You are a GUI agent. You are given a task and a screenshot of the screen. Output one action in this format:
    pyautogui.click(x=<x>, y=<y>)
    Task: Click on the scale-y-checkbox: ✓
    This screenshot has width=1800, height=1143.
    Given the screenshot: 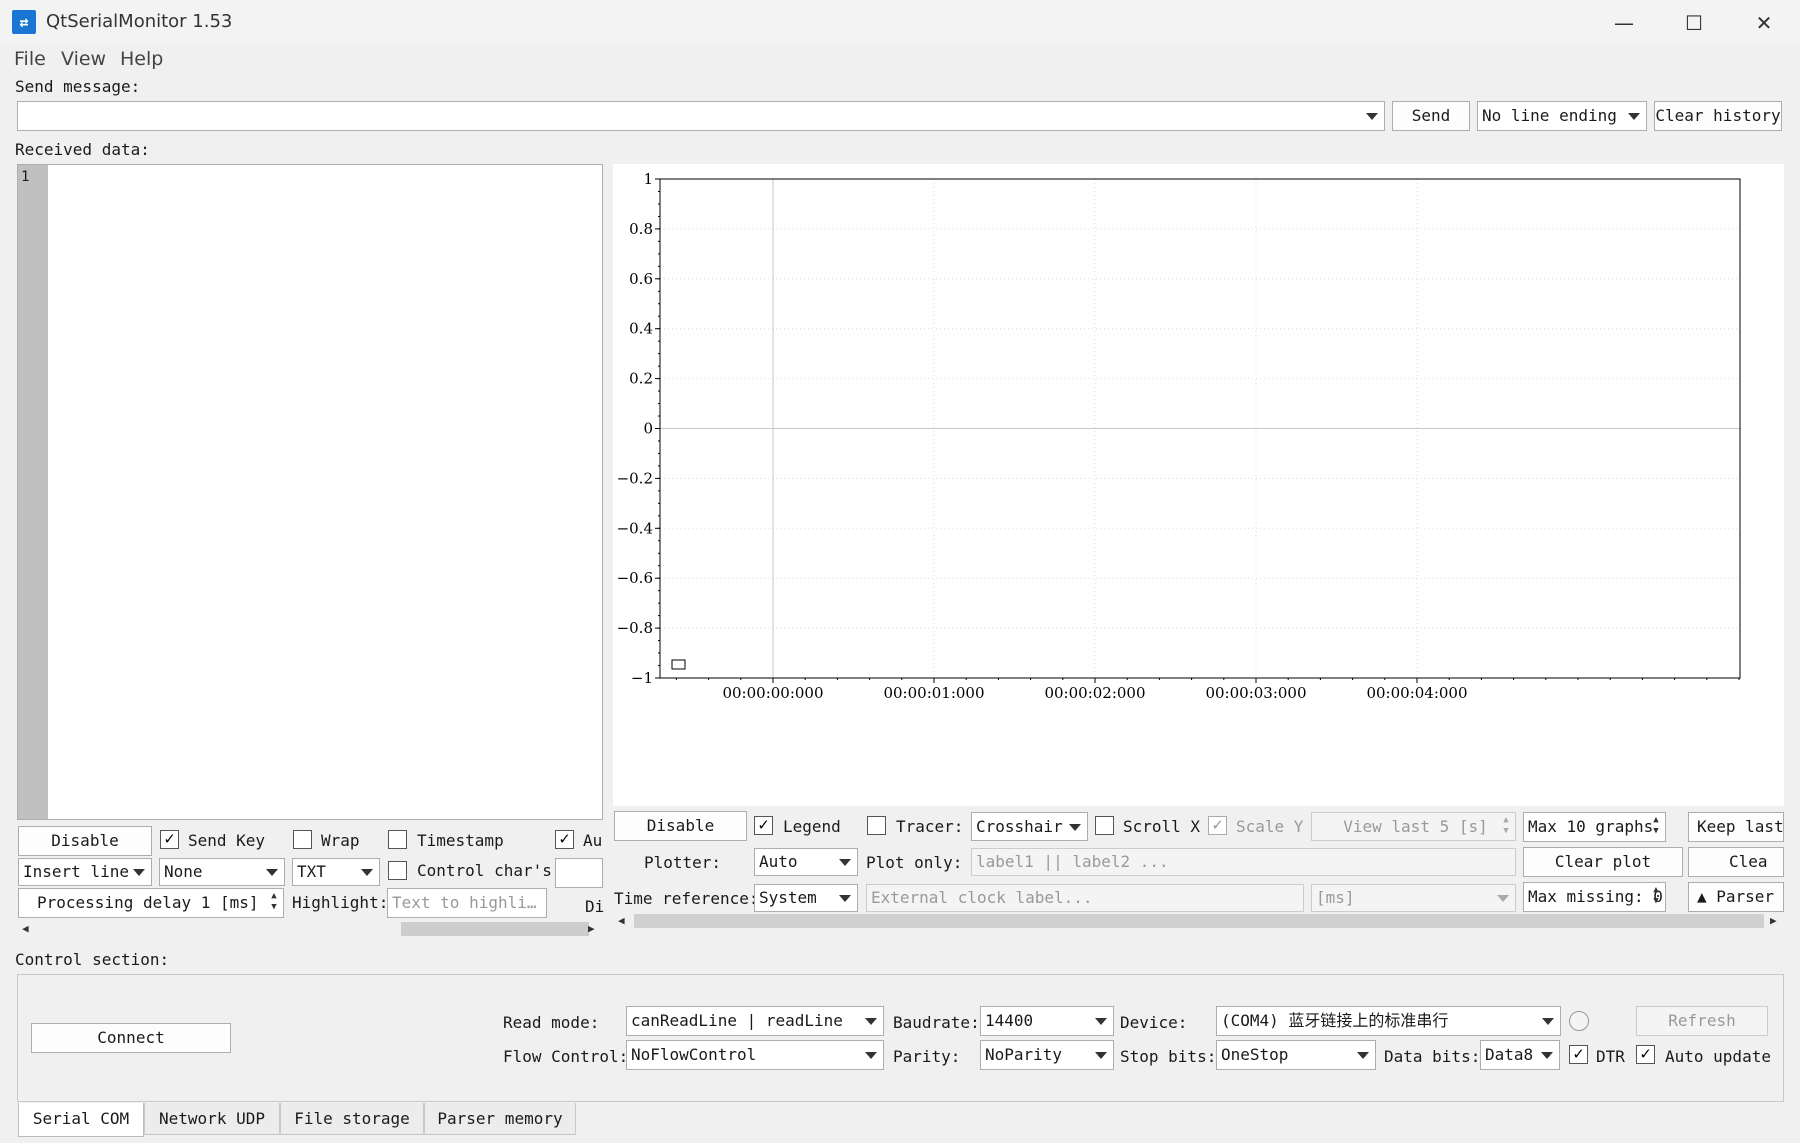 What is the action you would take?
    pyautogui.click(x=1217, y=825)
    